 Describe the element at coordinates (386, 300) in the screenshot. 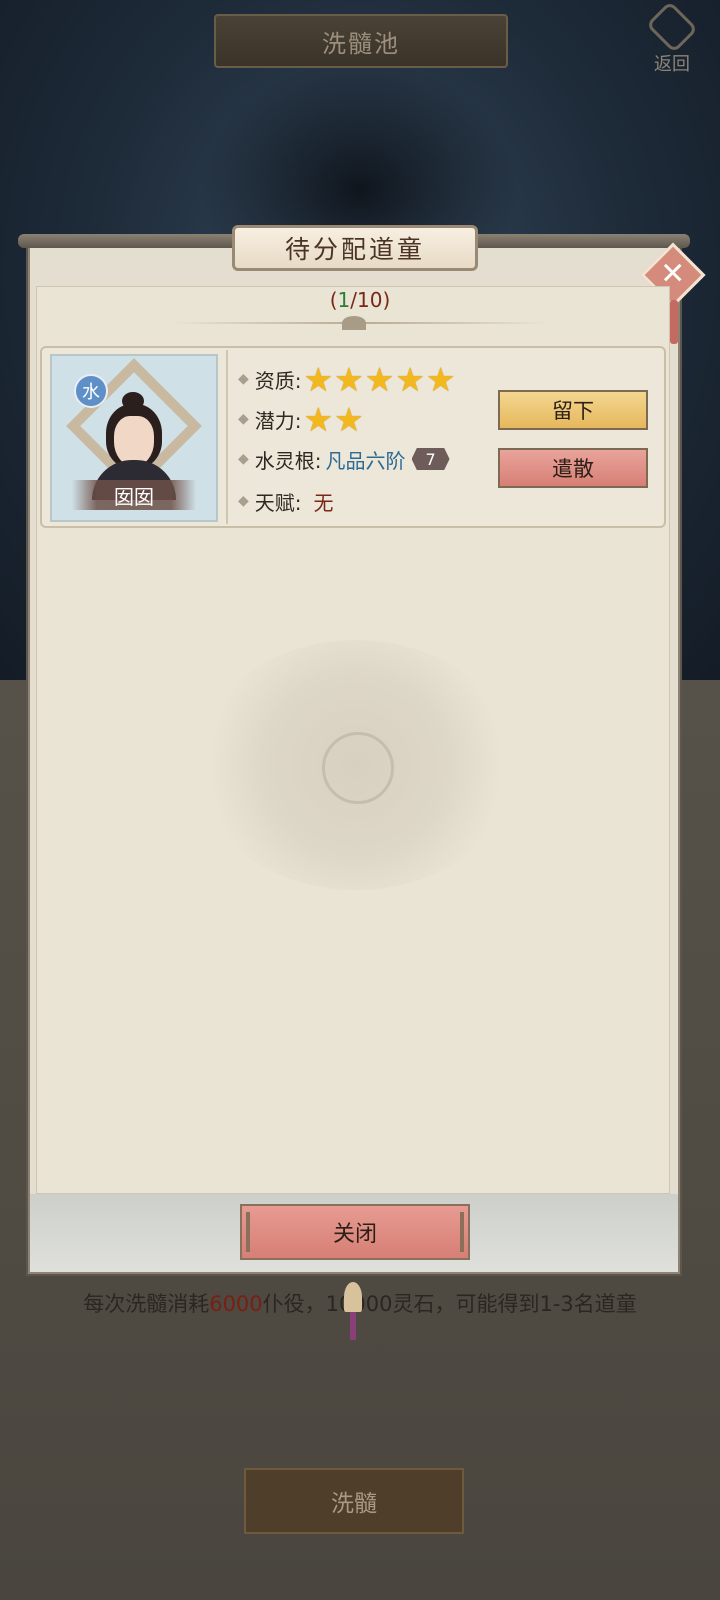

I see `counter-close: )` at that location.